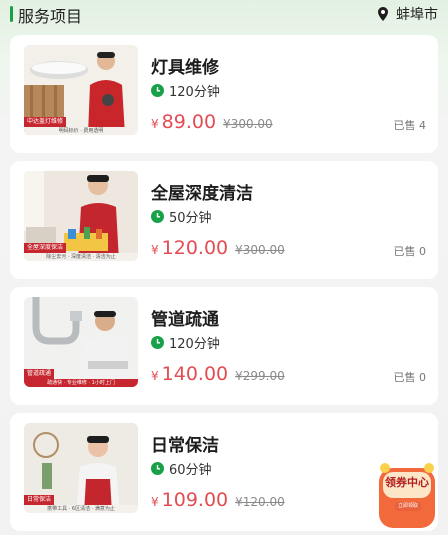 This screenshot has height=535, width=448. What do you see at coordinates (81, 131) in the screenshot?
I see `service-strip: 明码标价 · 费用透明` at bounding box center [81, 131].